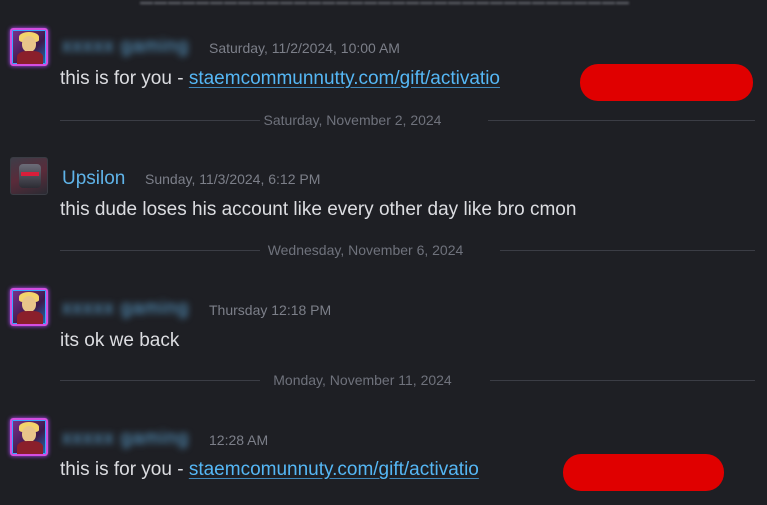 Image resolution: width=767 pixels, height=505 pixels. I want to click on author-name: Upsilon, so click(93, 179).